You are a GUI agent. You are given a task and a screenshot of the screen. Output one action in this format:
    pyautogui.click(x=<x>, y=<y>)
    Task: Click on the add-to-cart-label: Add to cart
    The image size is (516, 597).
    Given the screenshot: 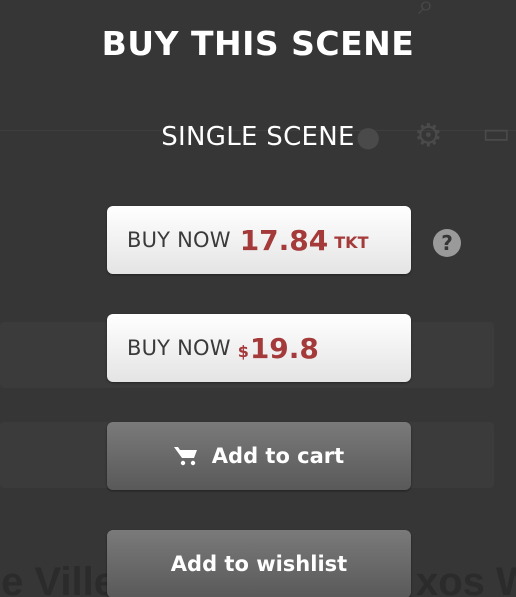 What is the action you would take?
    pyautogui.click(x=278, y=456)
    